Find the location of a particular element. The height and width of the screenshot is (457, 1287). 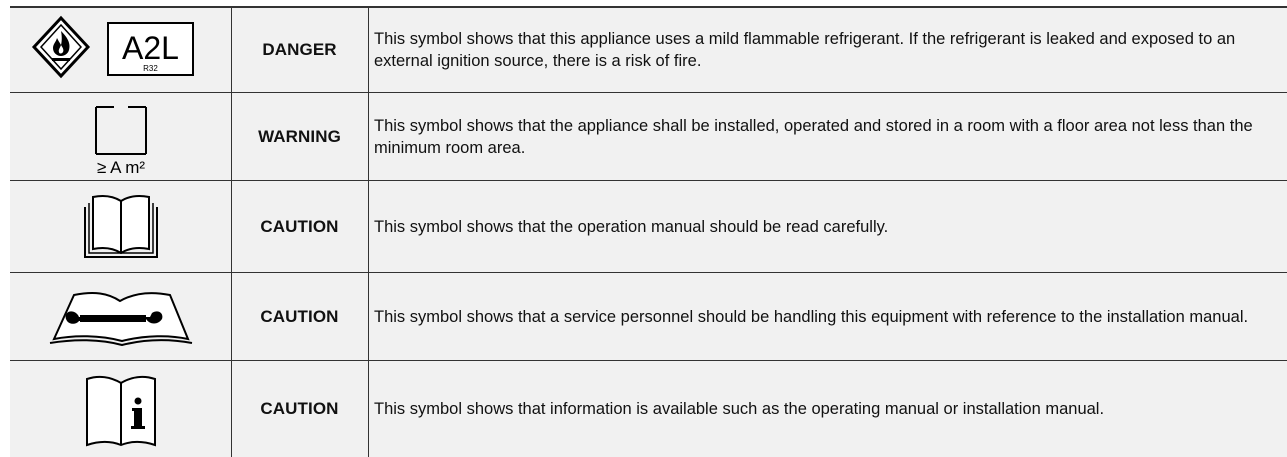

icon-cell: ≥ A m² is located at coordinates (120, 136).